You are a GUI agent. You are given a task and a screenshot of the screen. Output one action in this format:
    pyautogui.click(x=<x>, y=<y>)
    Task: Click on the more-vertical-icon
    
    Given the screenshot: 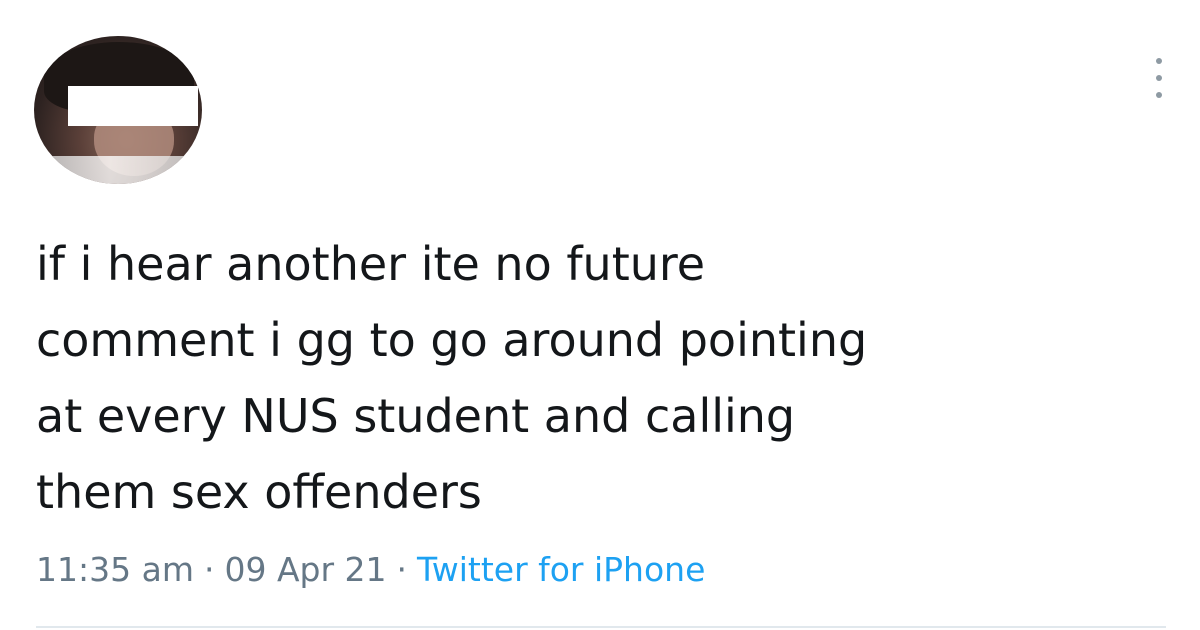 What is the action you would take?
    pyautogui.click(x=1159, y=78)
    